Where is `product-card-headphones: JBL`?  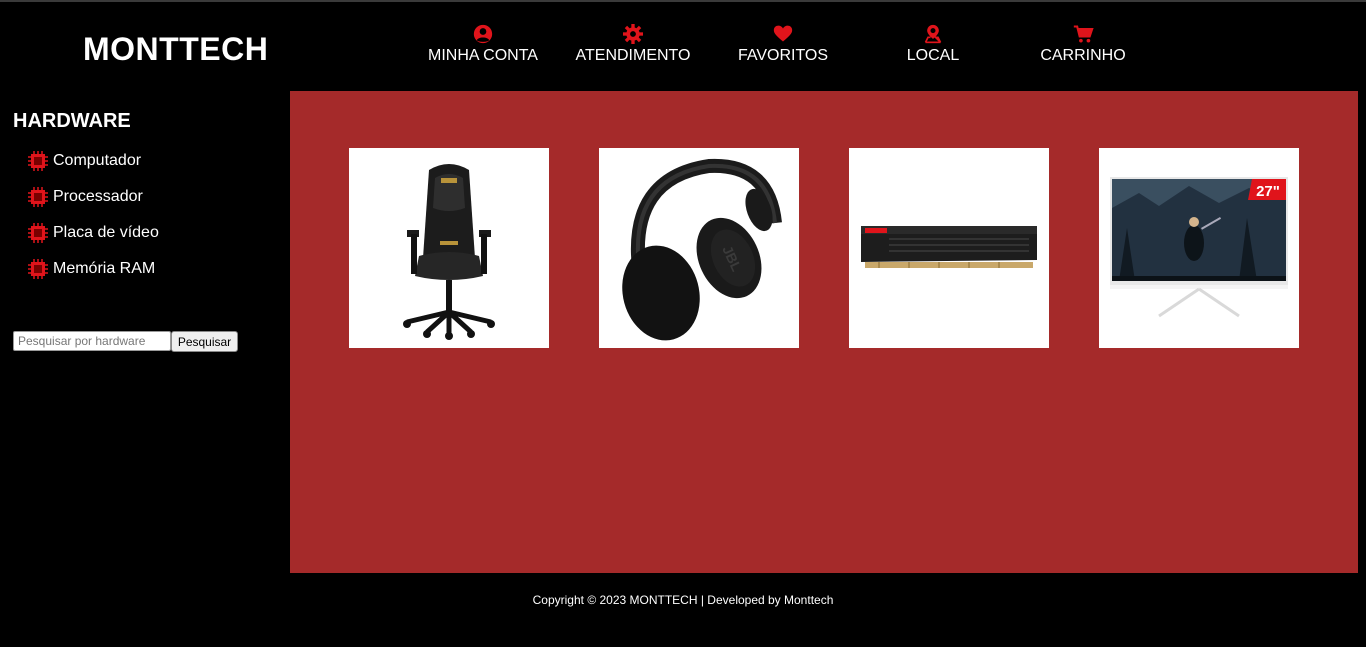 product-card-headphones: JBL is located at coordinates (699, 248).